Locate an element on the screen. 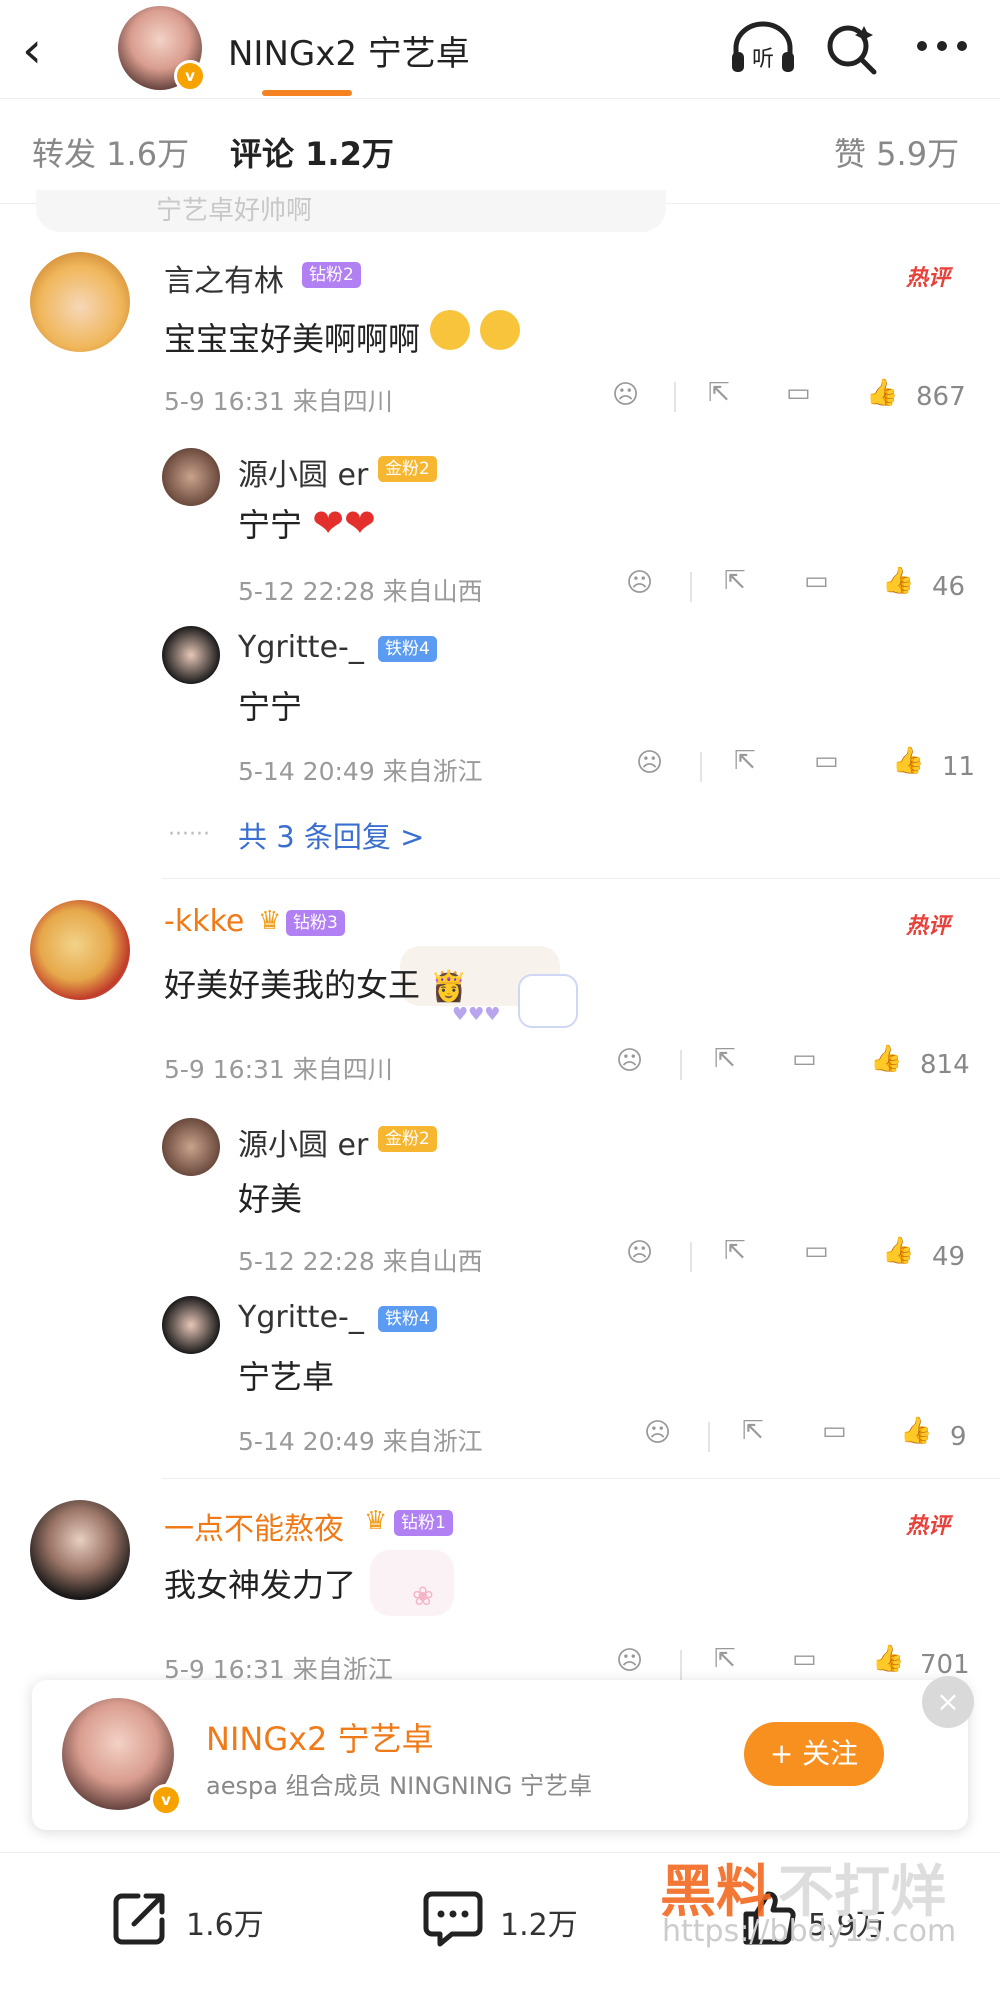 The width and height of the screenshot is (1000, 2004). author-name: NINGx2 宁艺卓 is located at coordinates (349, 50).